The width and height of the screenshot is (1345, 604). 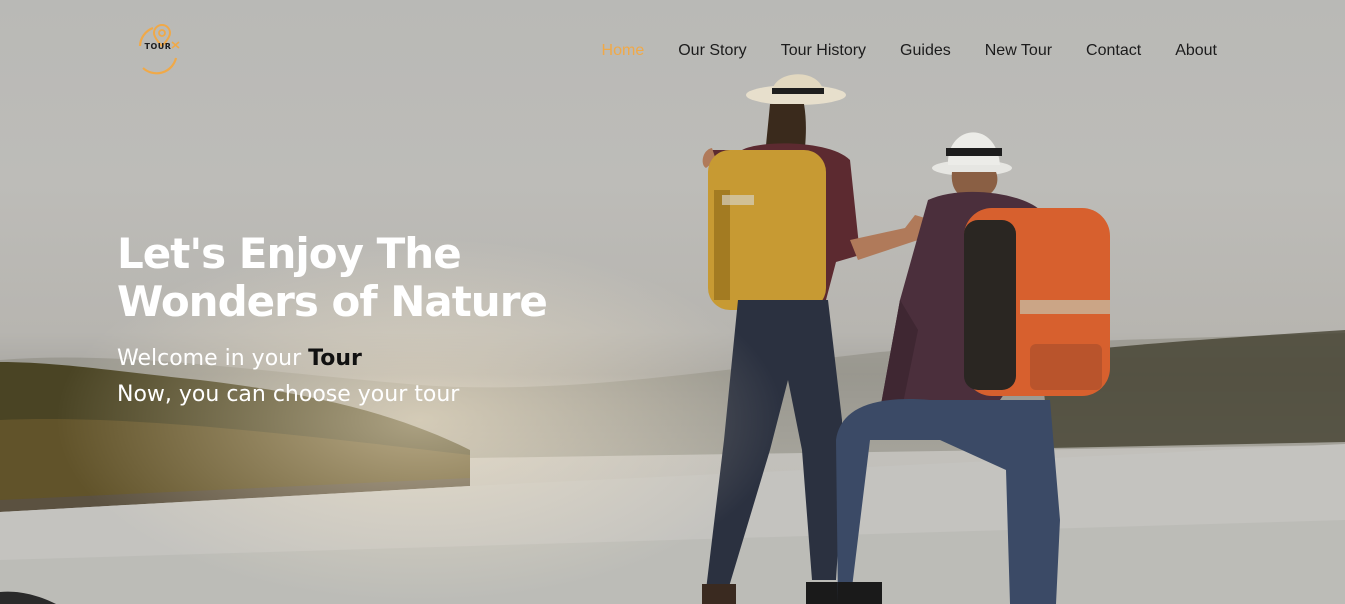 I want to click on nav-our-story: Our Story, so click(x=712, y=51).